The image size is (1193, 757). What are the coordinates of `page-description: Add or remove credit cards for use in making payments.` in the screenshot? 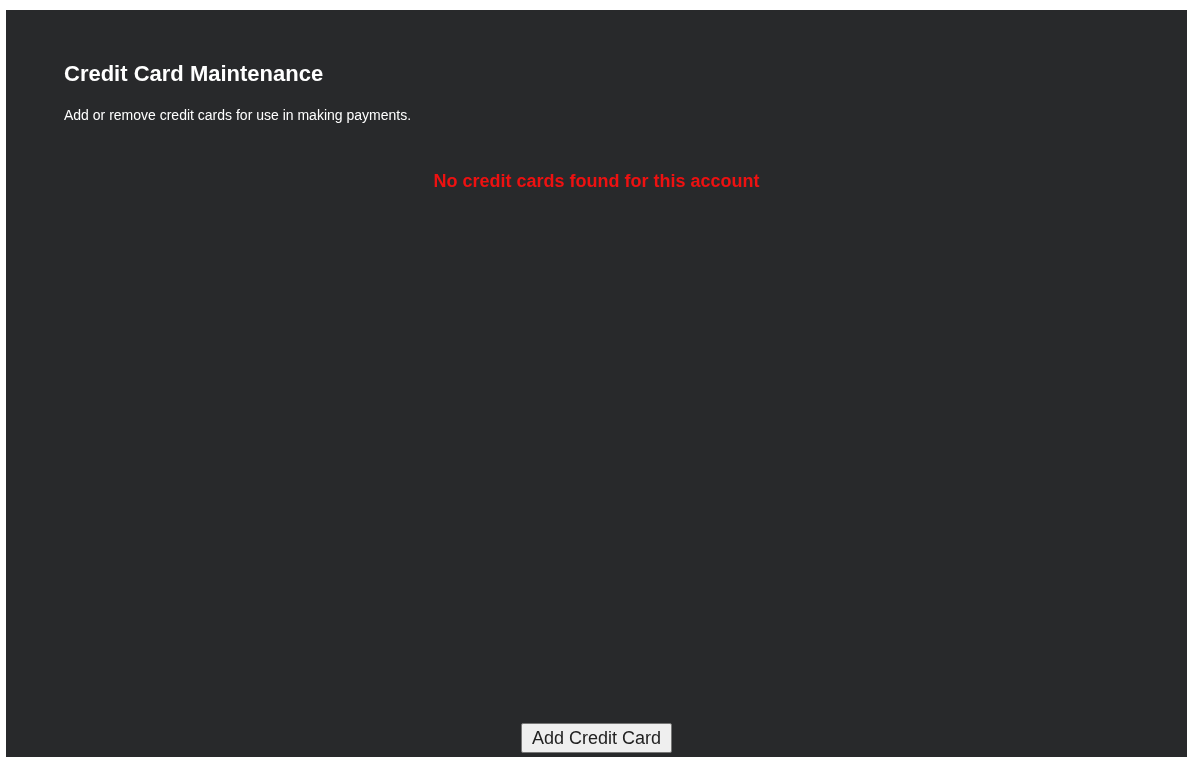 It's located at (238, 115).